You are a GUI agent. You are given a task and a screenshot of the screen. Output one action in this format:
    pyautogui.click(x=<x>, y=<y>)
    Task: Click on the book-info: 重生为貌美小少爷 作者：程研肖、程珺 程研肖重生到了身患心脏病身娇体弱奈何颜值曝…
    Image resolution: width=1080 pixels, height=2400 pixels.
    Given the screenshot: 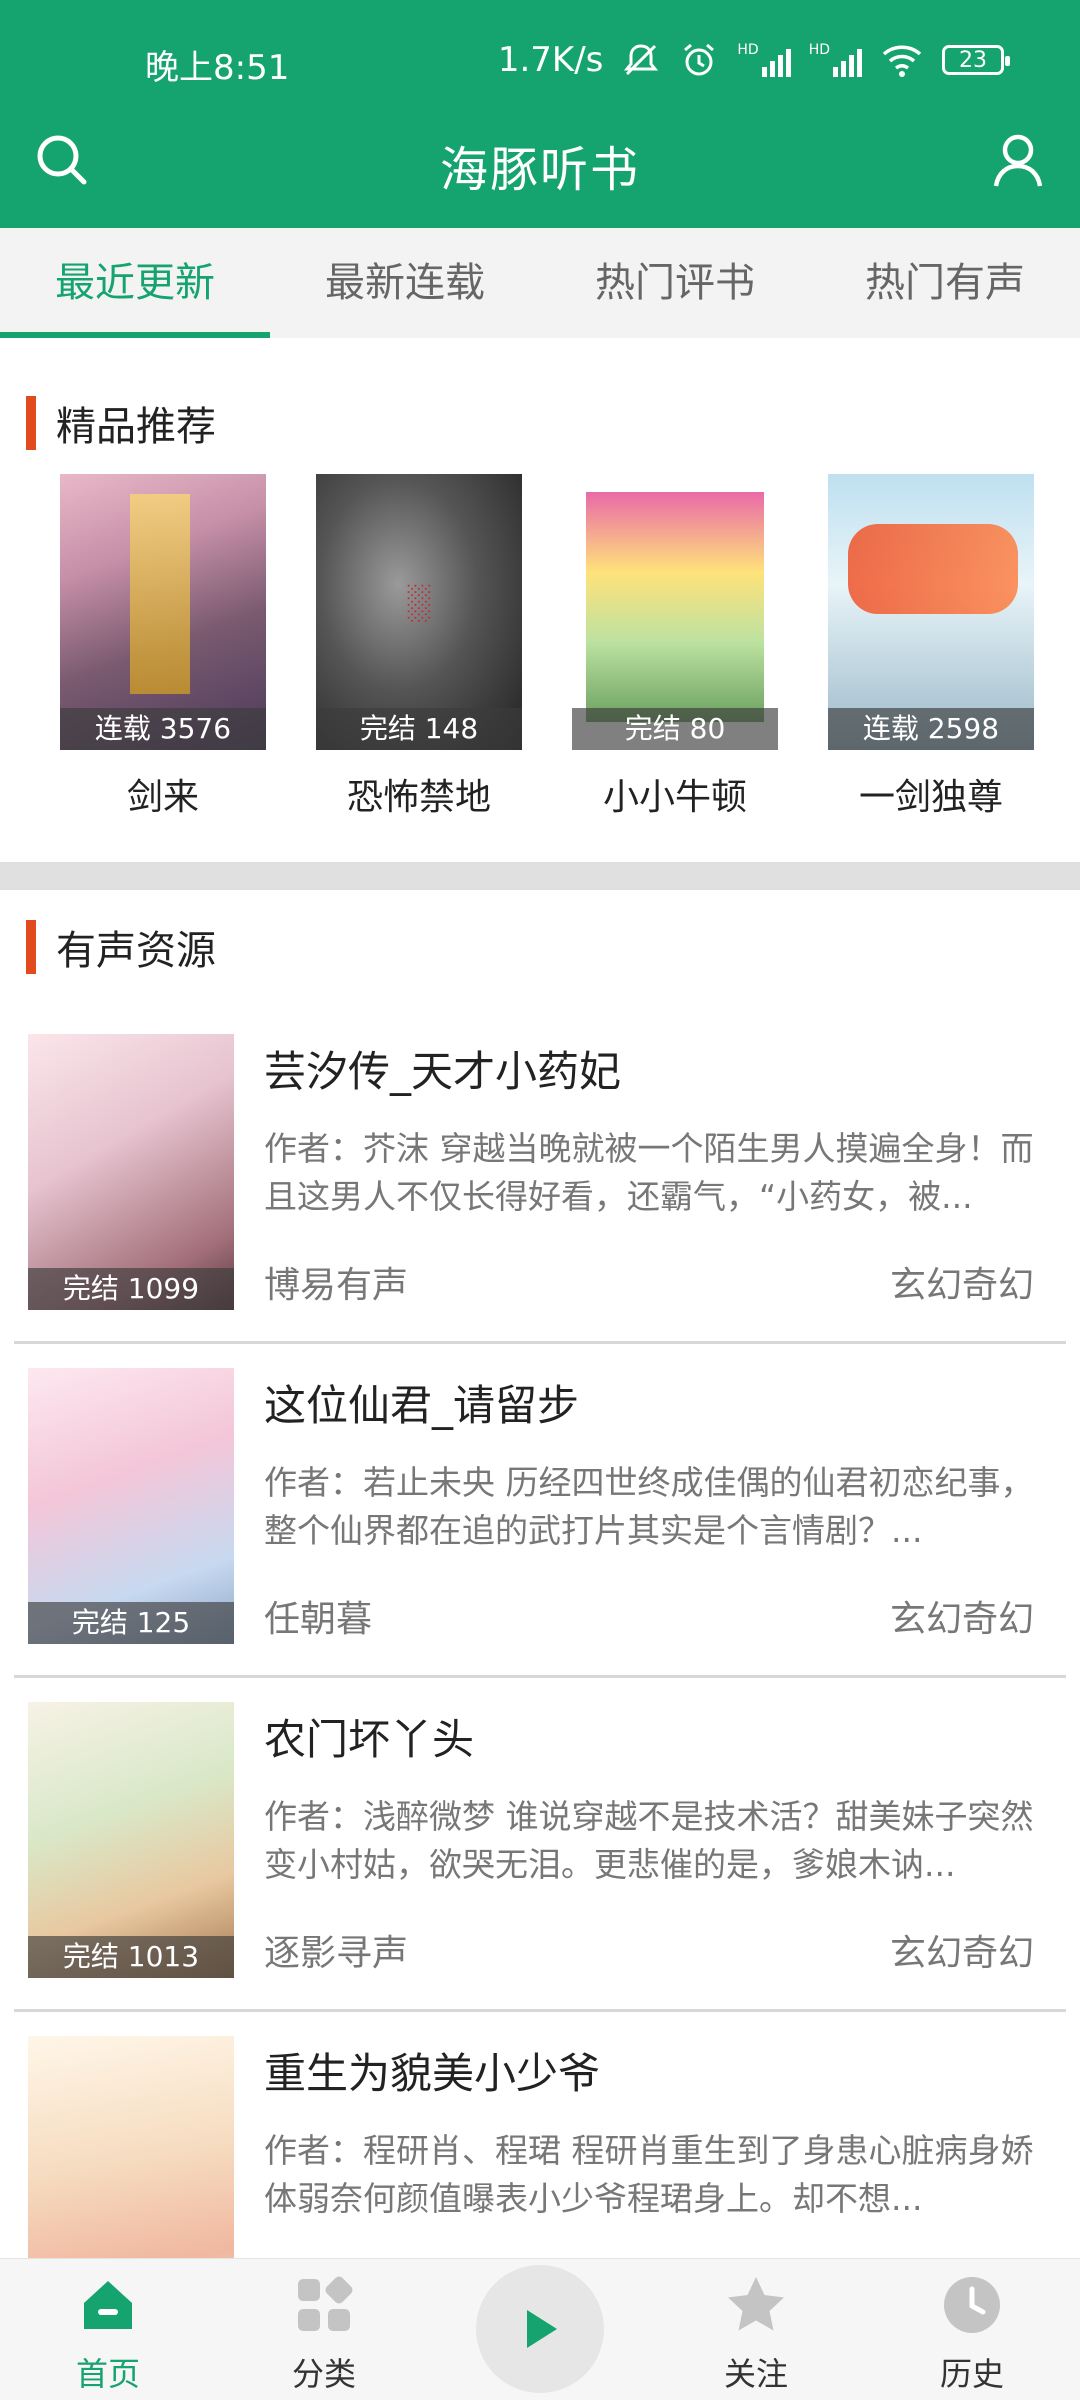 What is the action you would take?
    pyautogui.click(x=658, y=2131)
    